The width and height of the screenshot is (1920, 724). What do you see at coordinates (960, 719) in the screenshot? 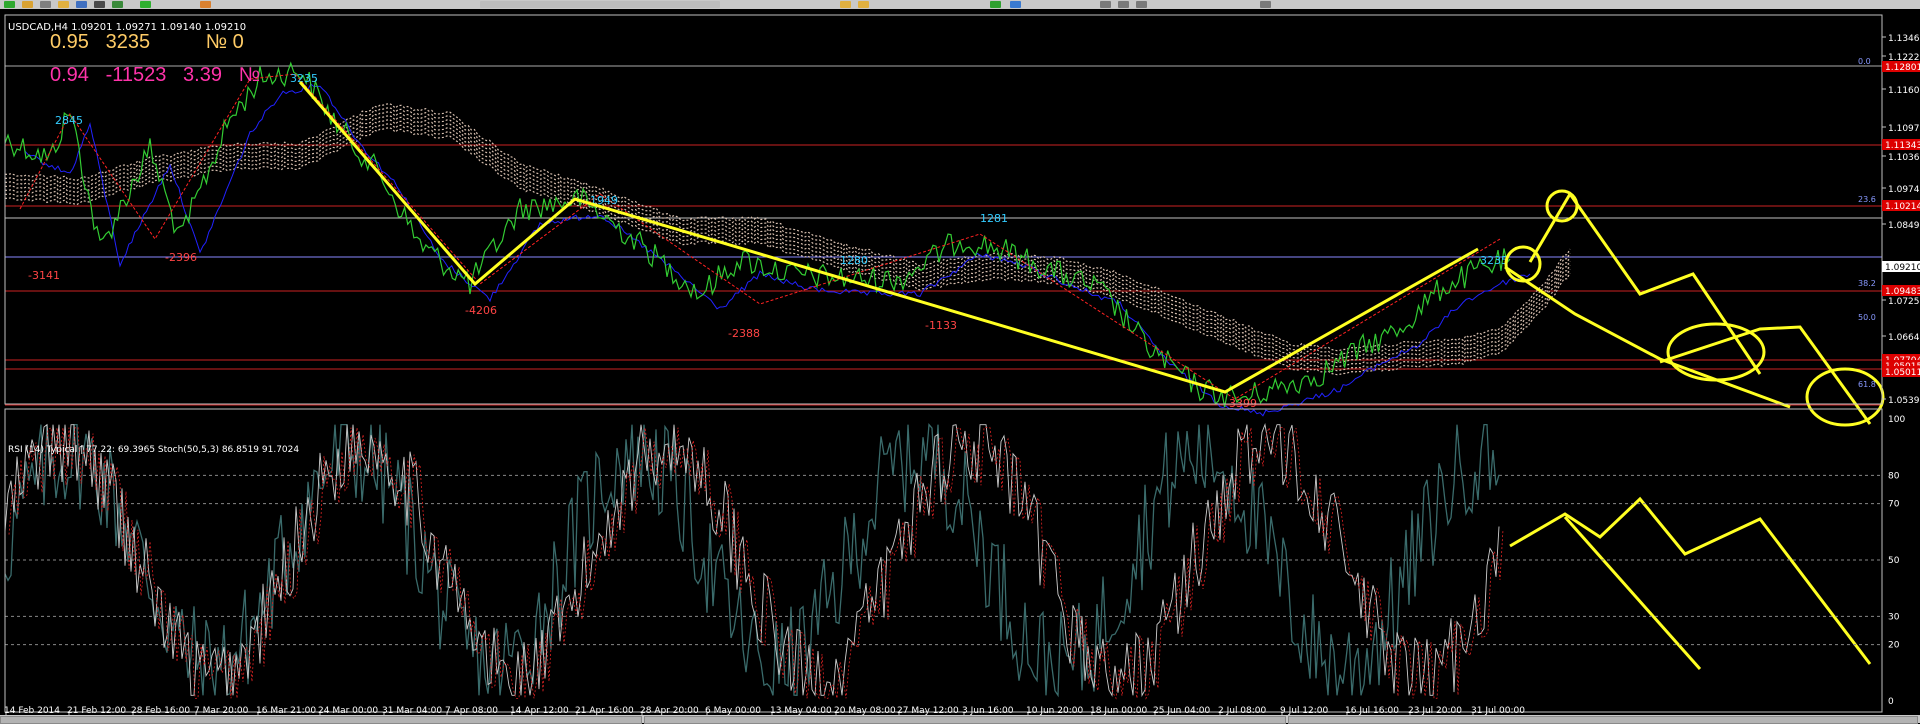
I see `chart-tabs-bar` at bounding box center [960, 719].